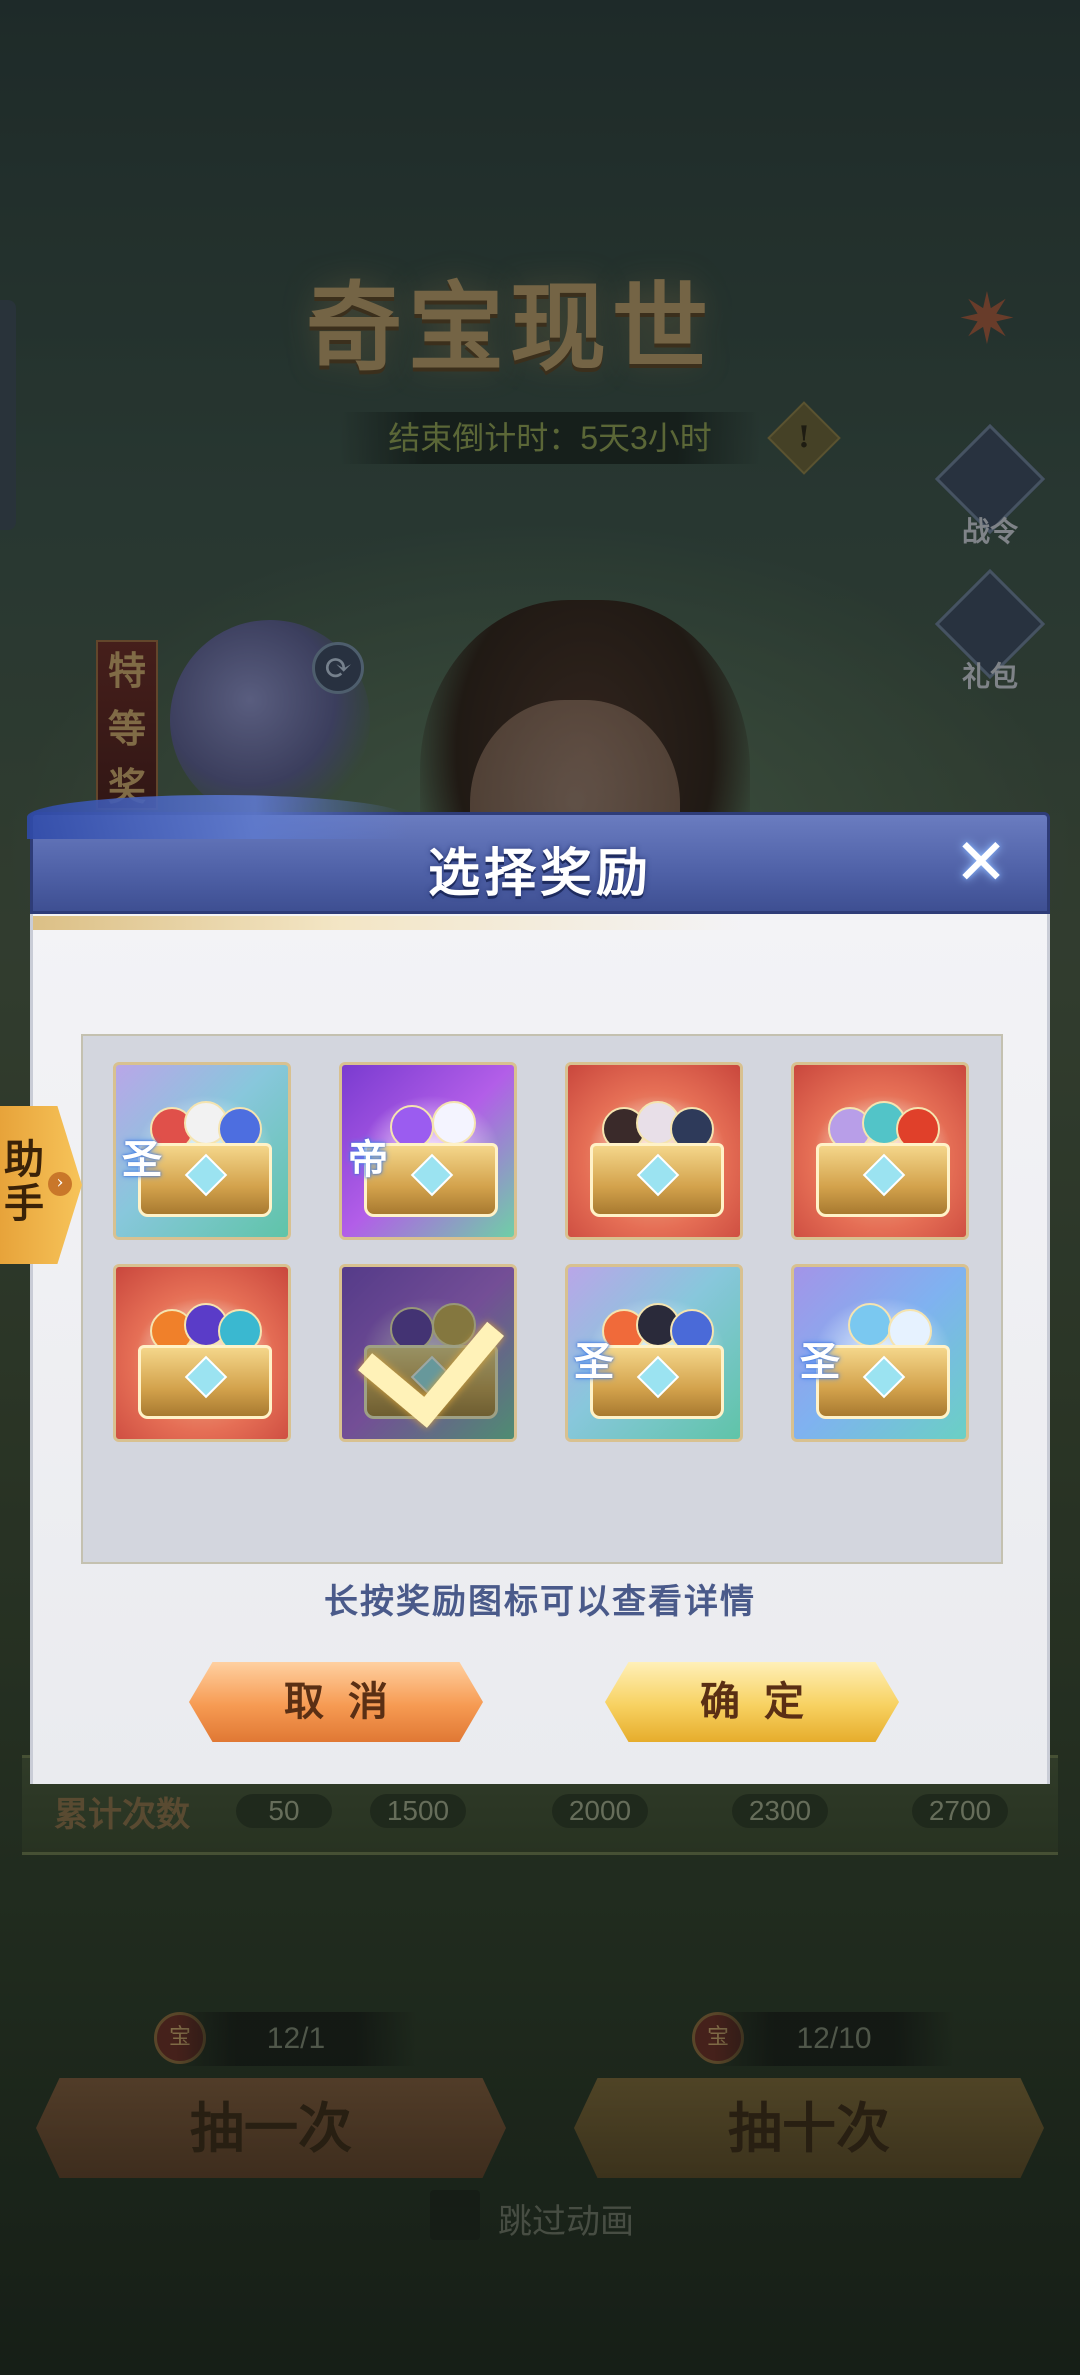 The width and height of the screenshot is (1080, 2375). What do you see at coordinates (981, 863) in the screenshot?
I see `close-icon: ✕` at bounding box center [981, 863].